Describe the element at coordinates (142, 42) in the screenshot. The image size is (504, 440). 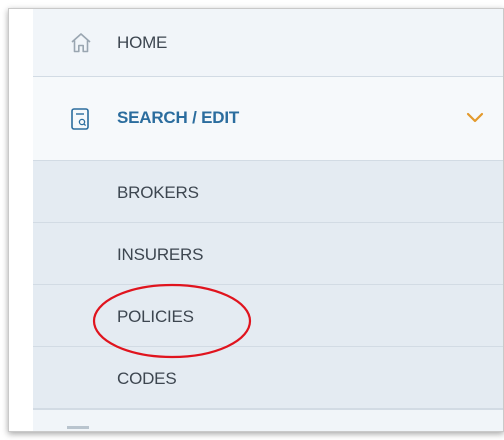
I see `nav-item-home-label: HOME` at that location.